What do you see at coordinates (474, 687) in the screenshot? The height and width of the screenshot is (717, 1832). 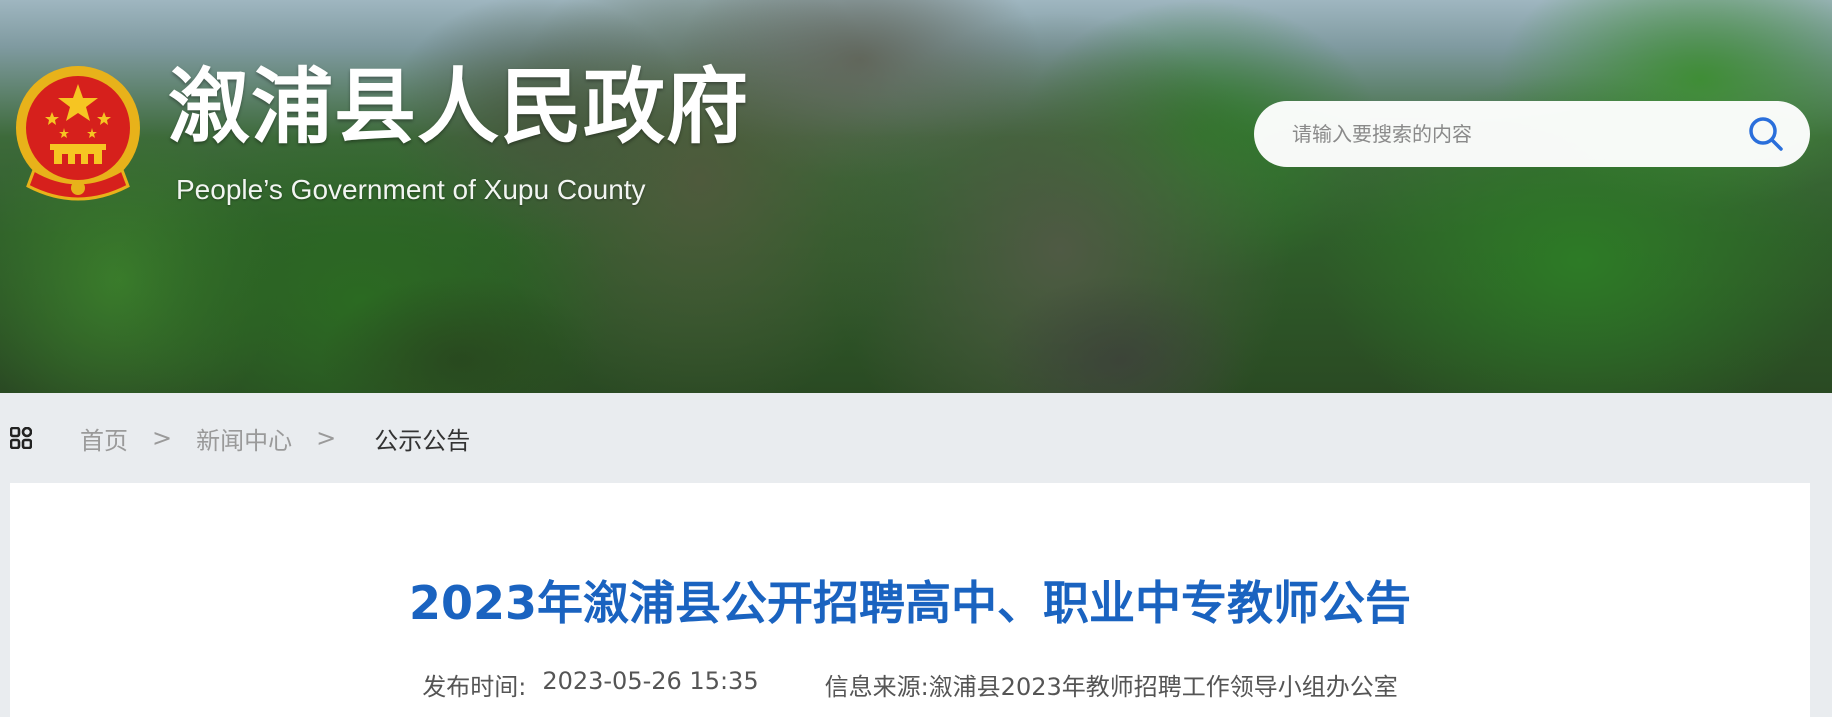 I see `publish-time-label: 发布时间:` at bounding box center [474, 687].